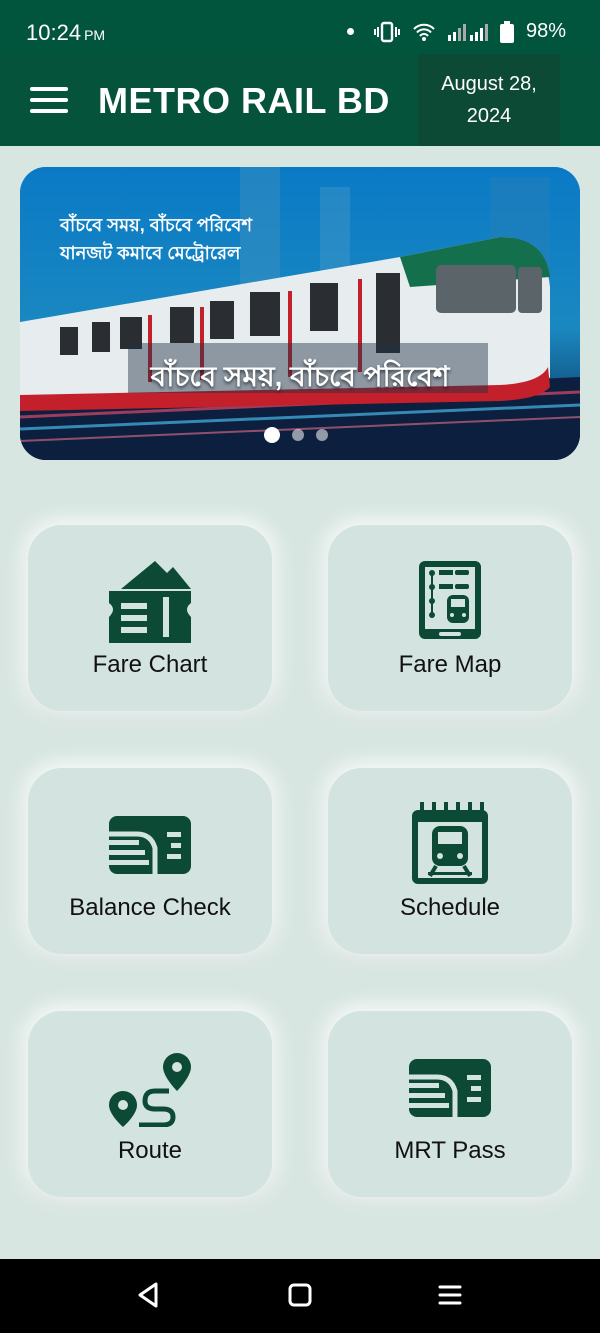  I want to click on signal-icon, so click(467, 32).